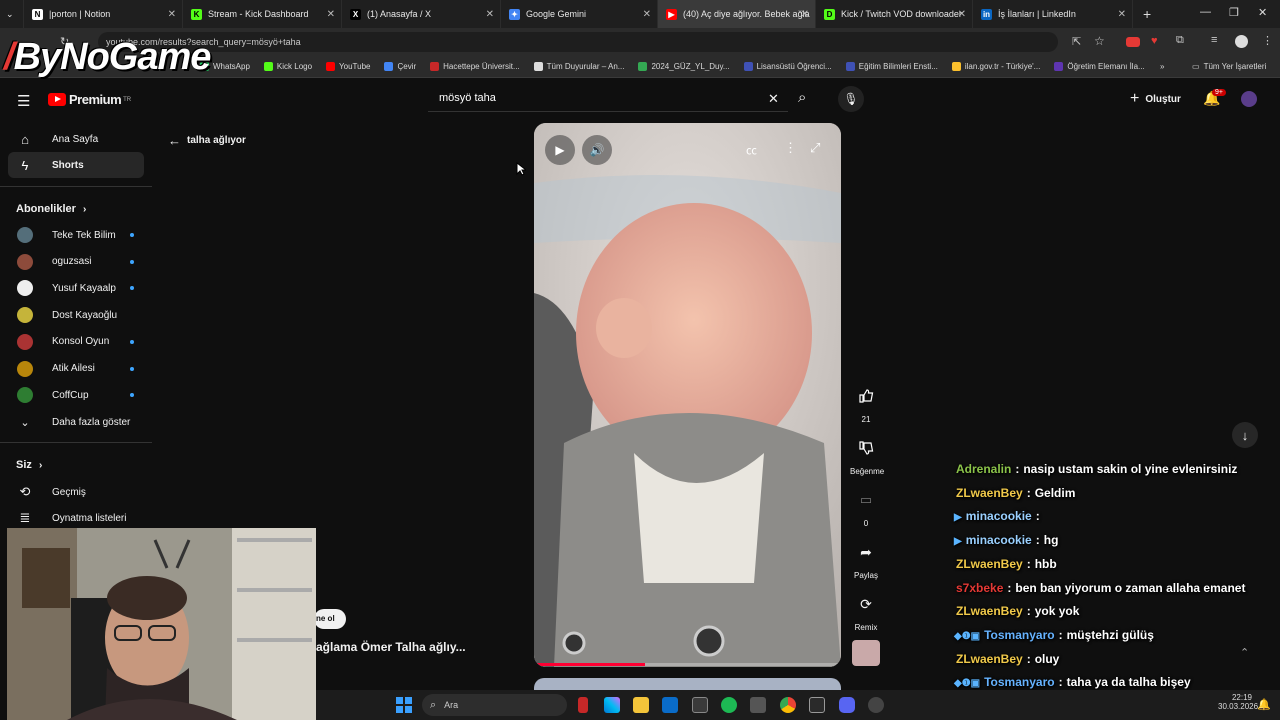  Describe the element at coordinates (612, 705) in the screenshot. I see `copilot-icon` at that location.